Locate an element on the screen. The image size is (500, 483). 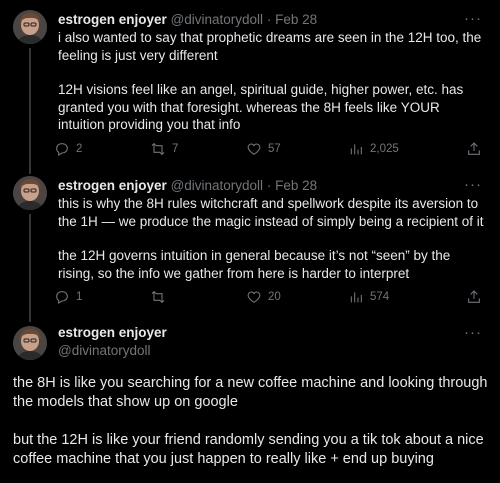
tweet-actions: 1 20 574 is located at coordinates (269, 299).